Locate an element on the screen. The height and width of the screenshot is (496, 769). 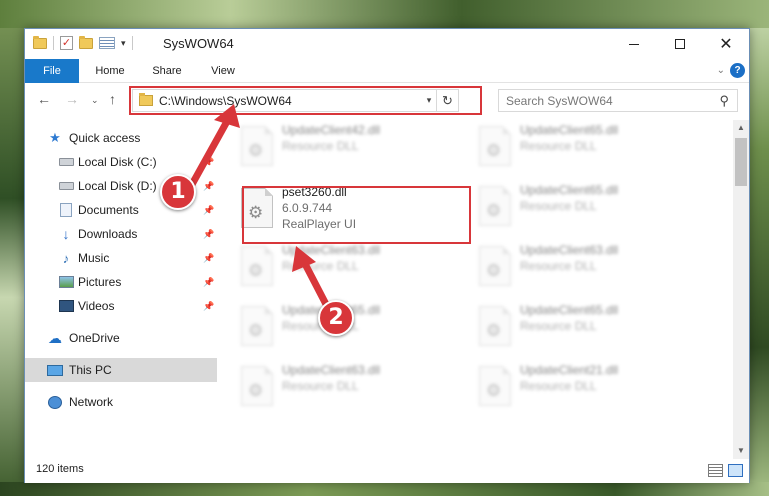
up-button: ↑ is located at coordinates (112, 99).